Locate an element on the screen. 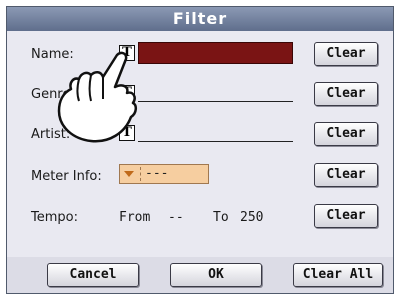 This screenshot has width=401, height=298. tempo-clear-button: Clear is located at coordinates (346, 216).